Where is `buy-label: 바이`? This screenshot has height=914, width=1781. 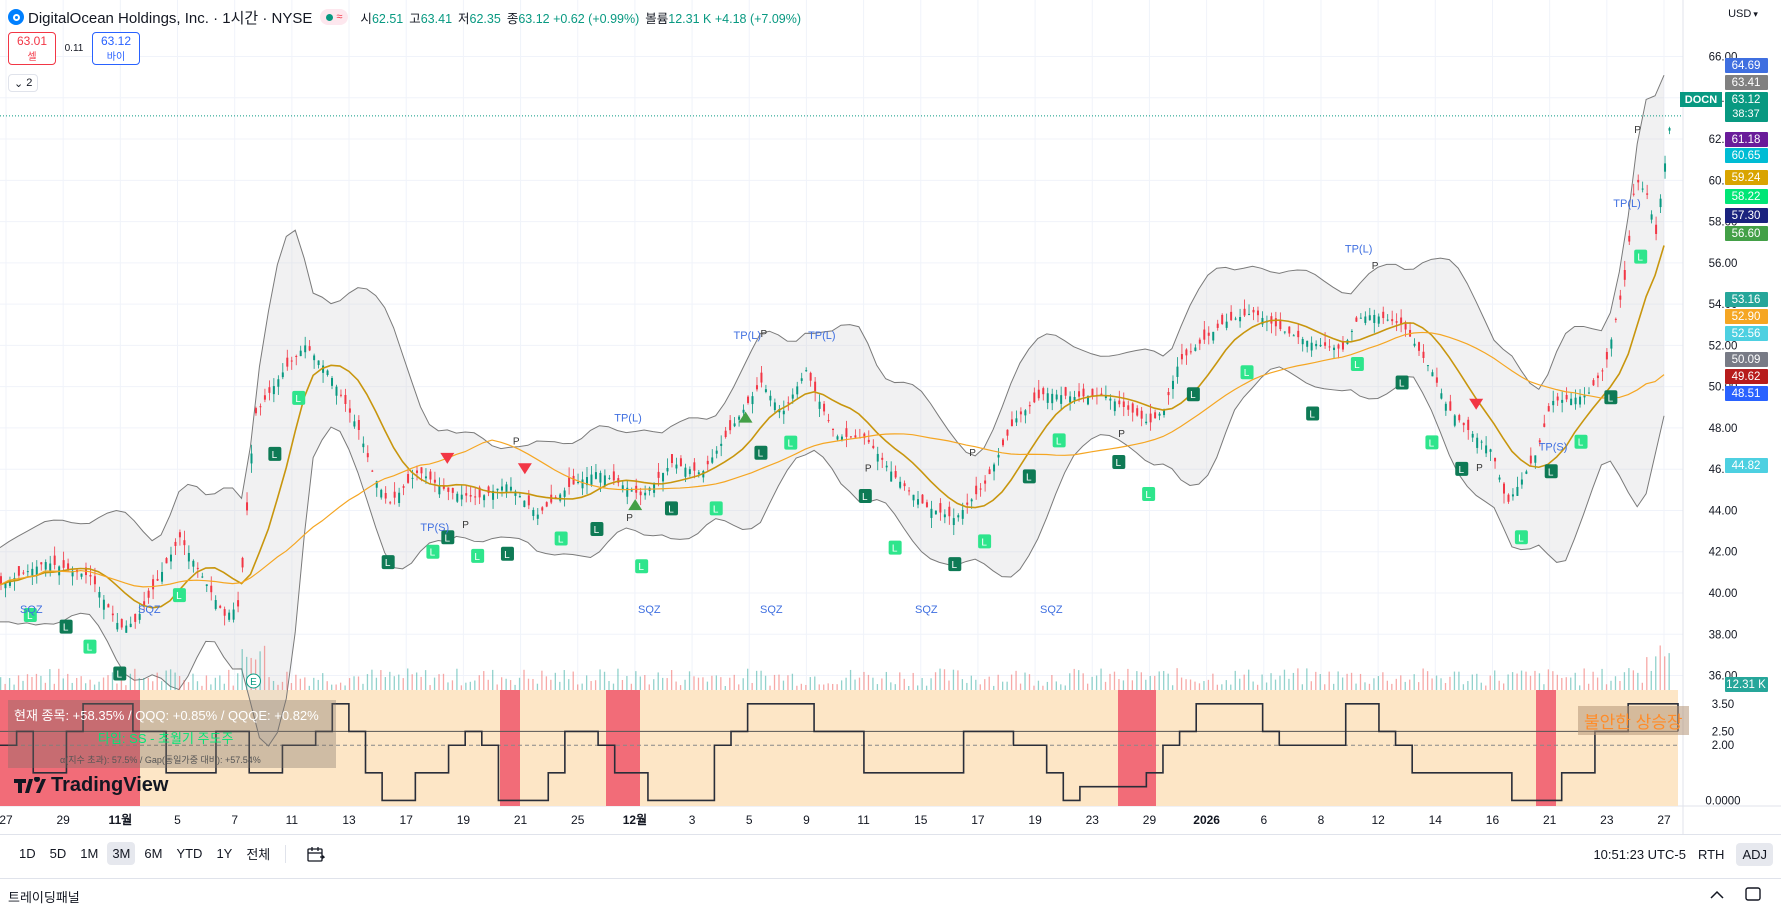 buy-label: 바이 is located at coordinates (116, 57).